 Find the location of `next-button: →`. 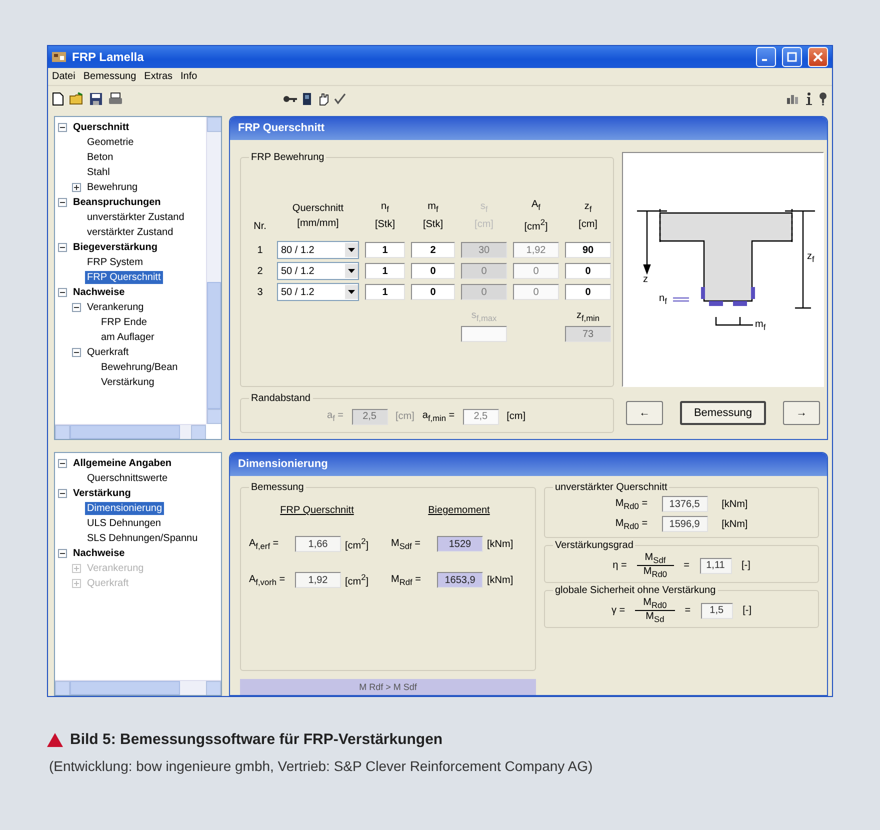

next-button: → is located at coordinates (801, 413).